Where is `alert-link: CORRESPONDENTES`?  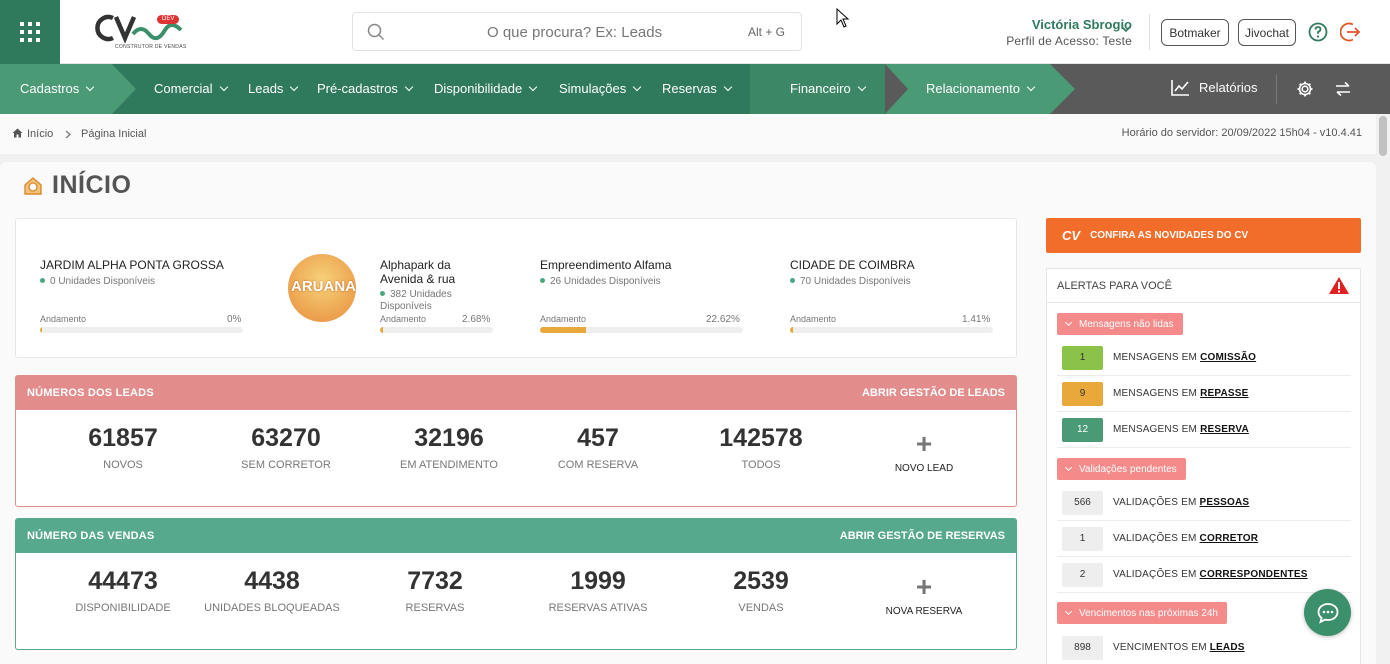
alert-link: CORRESPONDENTES is located at coordinates (1254, 574).